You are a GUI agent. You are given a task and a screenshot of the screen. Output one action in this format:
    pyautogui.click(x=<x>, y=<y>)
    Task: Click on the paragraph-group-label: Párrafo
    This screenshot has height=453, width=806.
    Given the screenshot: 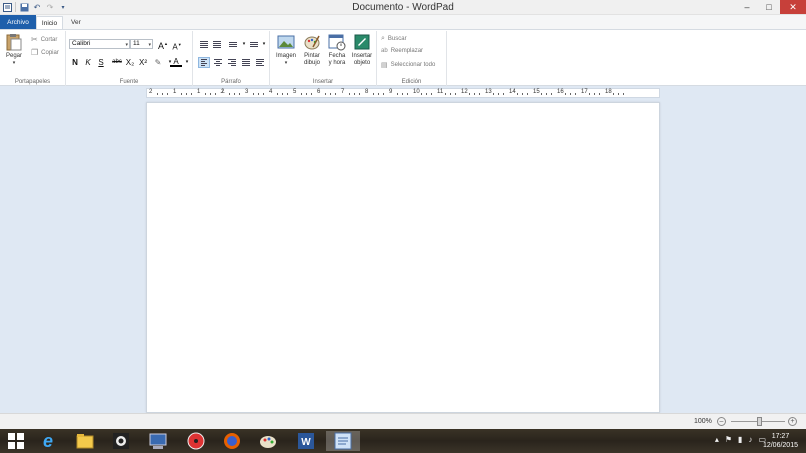 What is the action you would take?
    pyautogui.click(x=231, y=82)
    